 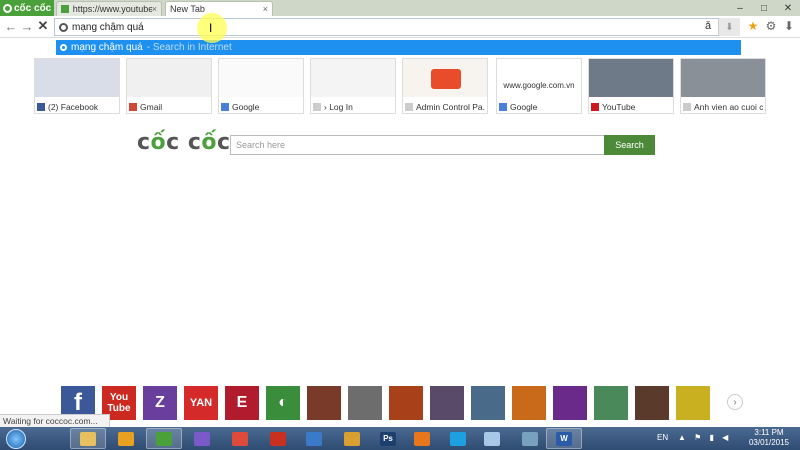 I want to click on tab-youtube: https://www.youtube.com ×, so click(x=109, y=8).